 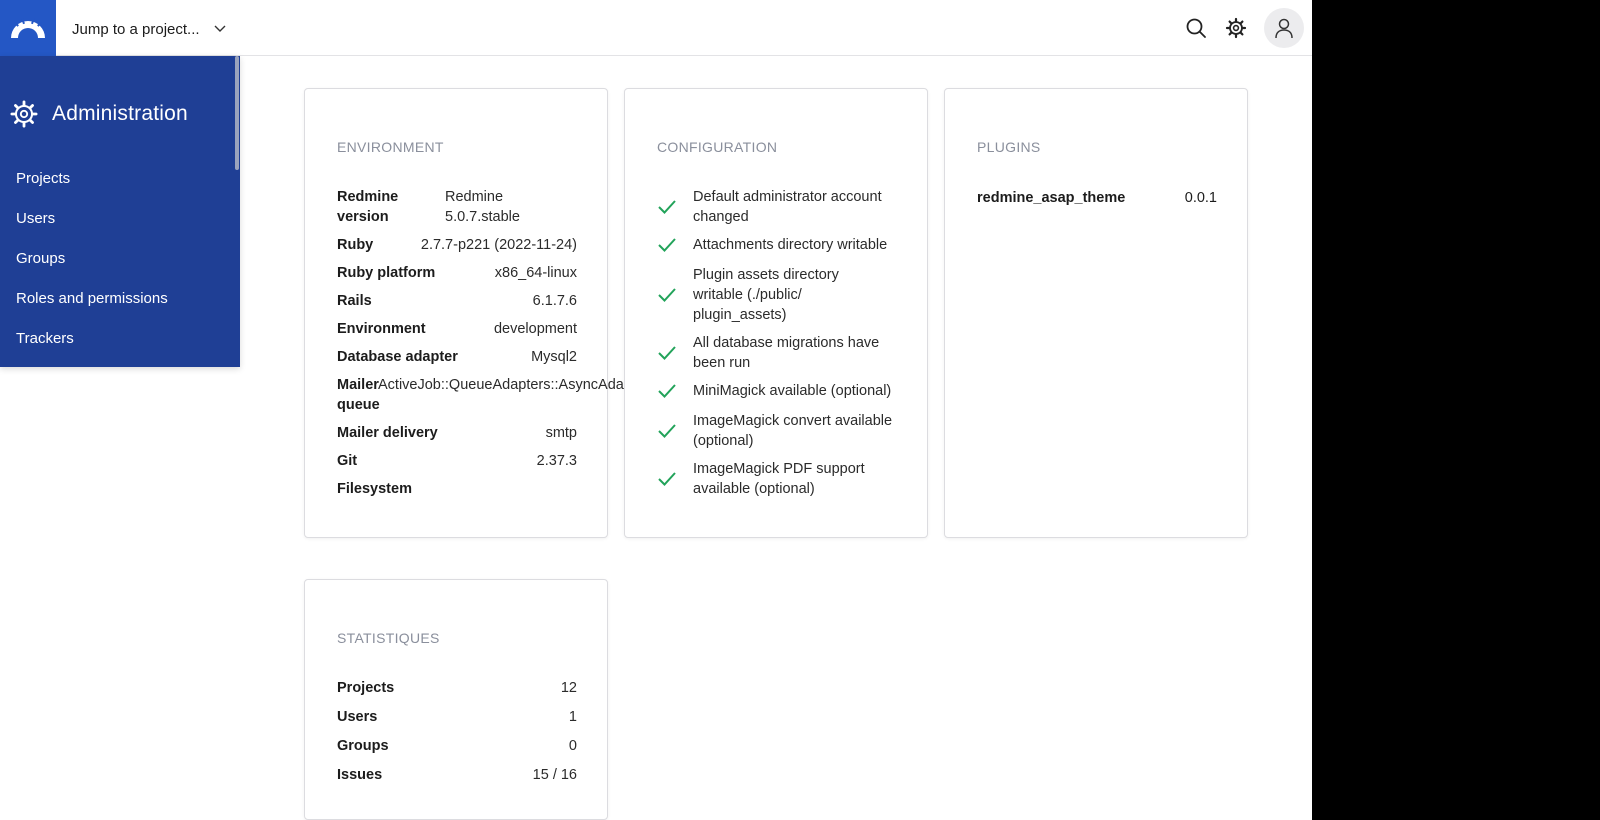 What do you see at coordinates (482, 207) in the screenshot?
I see `env-value: Redmine 5.0.7.stable` at bounding box center [482, 207].